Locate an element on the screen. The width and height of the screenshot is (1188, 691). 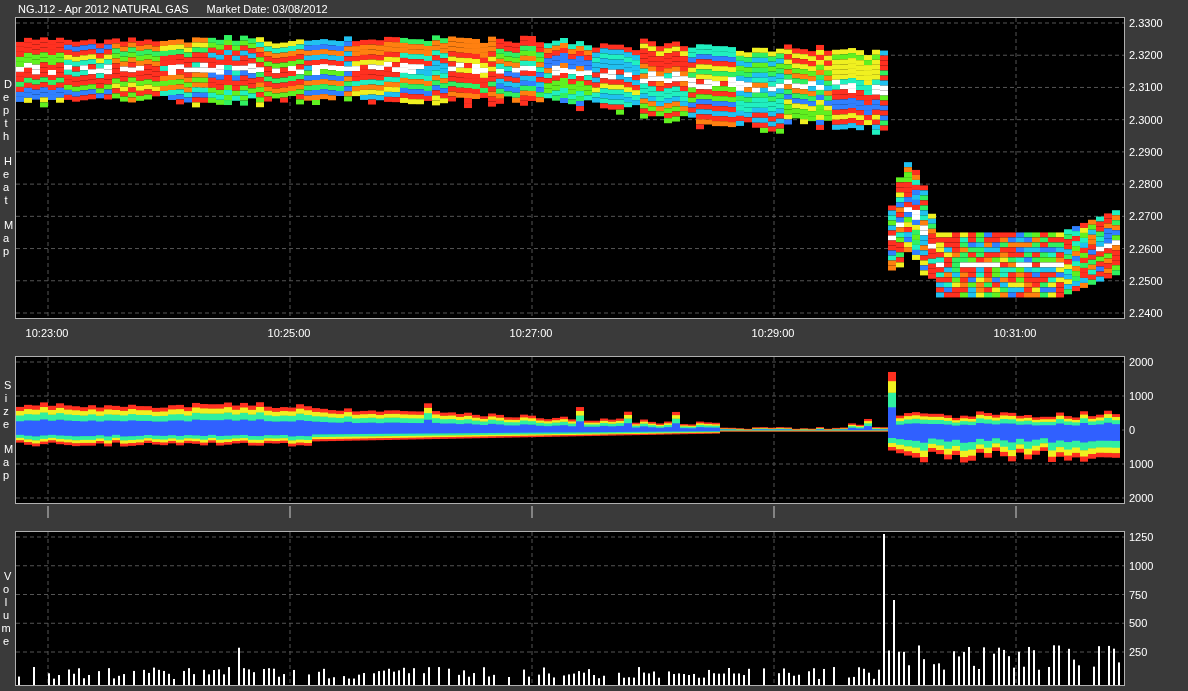
axis-tick-label: 0 is located at coordinates (1133, 430).